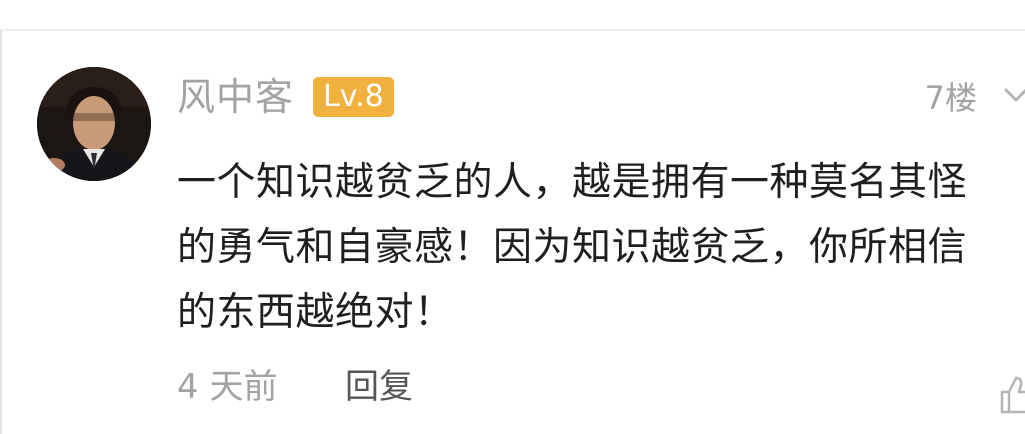  I want to click on thumbs-up-icon, so click(1012, 394).